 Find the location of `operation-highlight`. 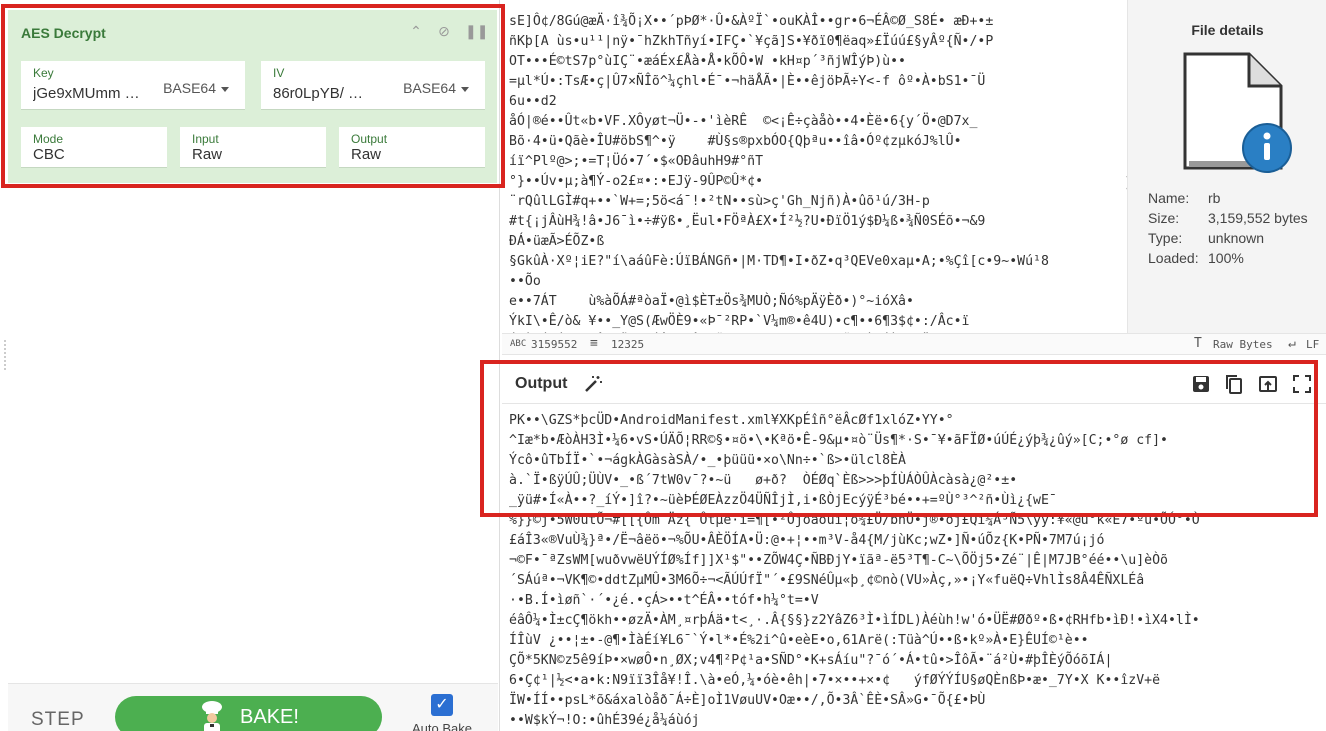

operation-highlight is located at coordinates (253, 96).